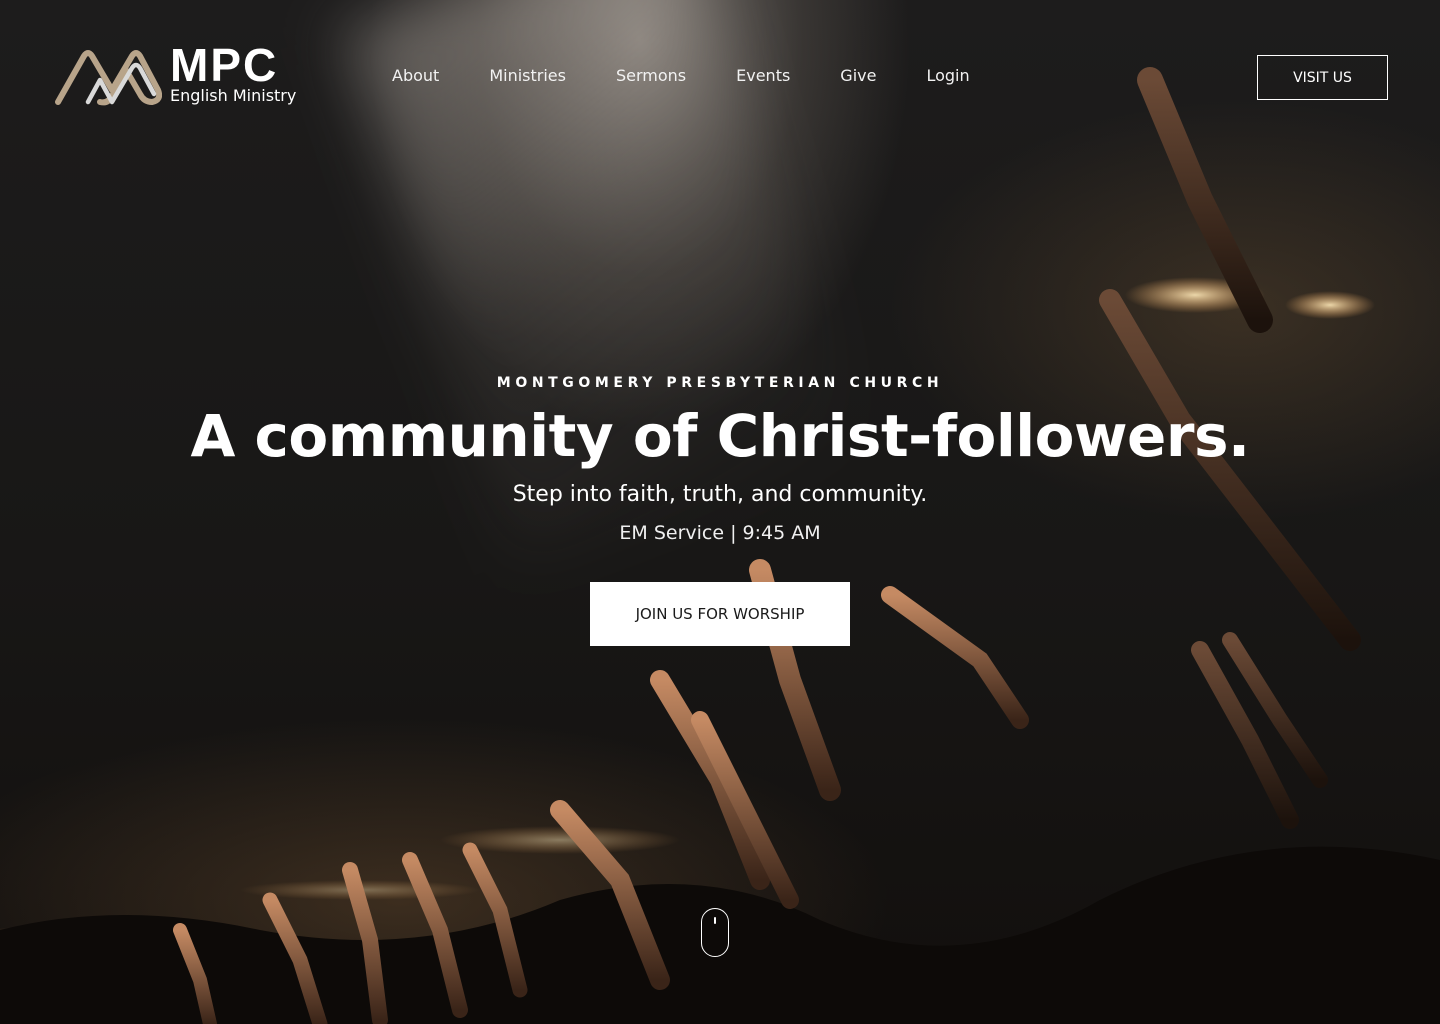  Describe the element at coordinates (720, 494) in the screenshot. I see `hero-tagline: Step into faith, truth, and community.` at that location.